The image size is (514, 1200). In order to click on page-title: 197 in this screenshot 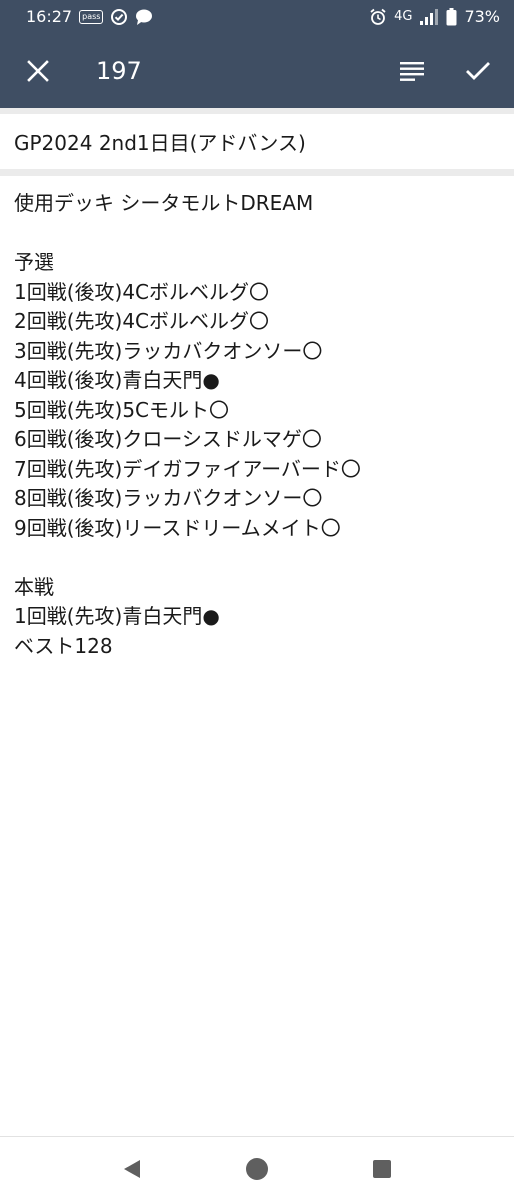, I will do `click(119, 70)`.